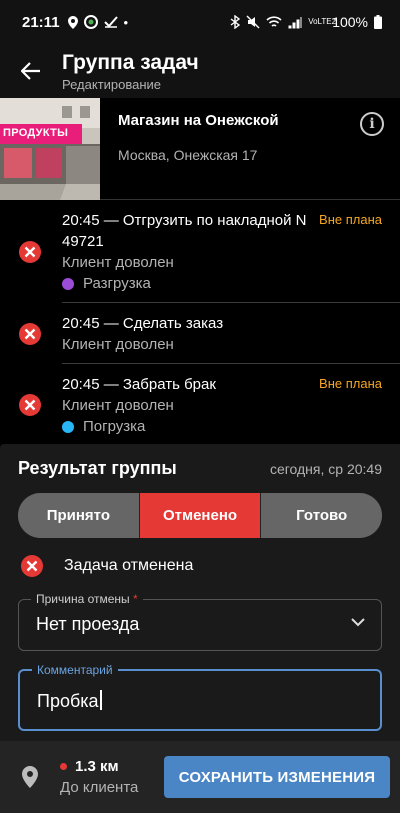  What do you see at coordinates (83, 599) in the screenshot?
I see `cancel-reason-label-text: Причина отмены` at bounding box center [83, 599].